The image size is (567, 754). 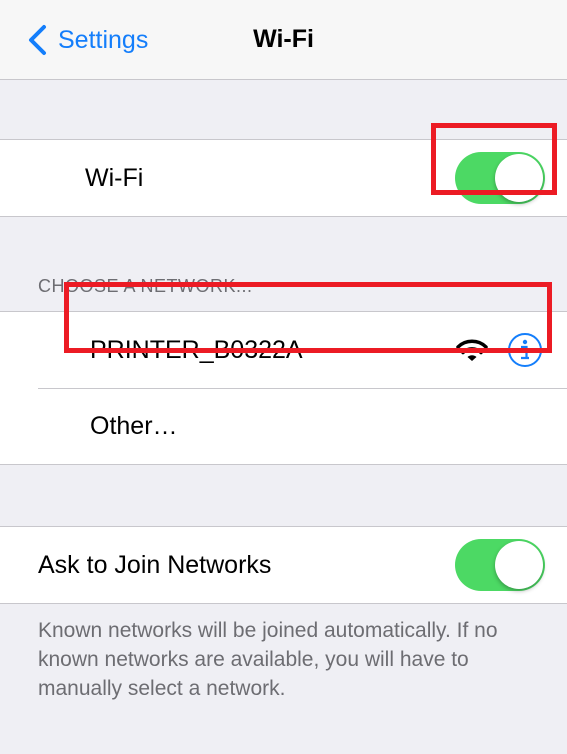 I want to click on navigation-bar: Settings Wi-Fi, so click(x=283, y=40).